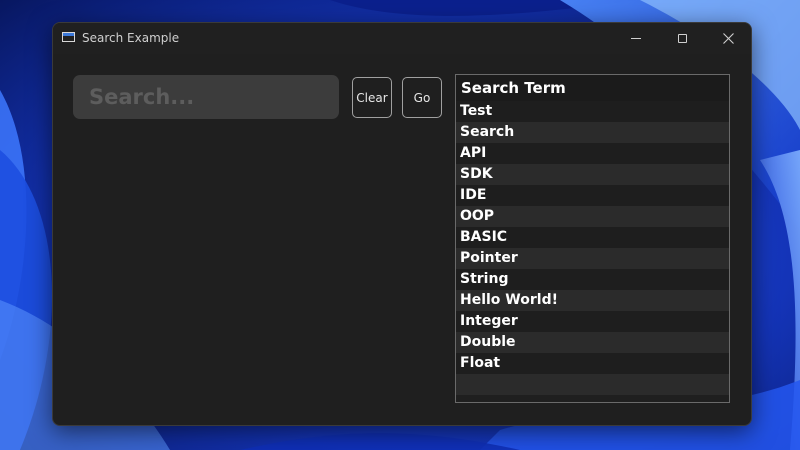 Image resolution: width=800 pixels, height=450 pixels. I want to click on list-item: IDE, so click(592, 195).